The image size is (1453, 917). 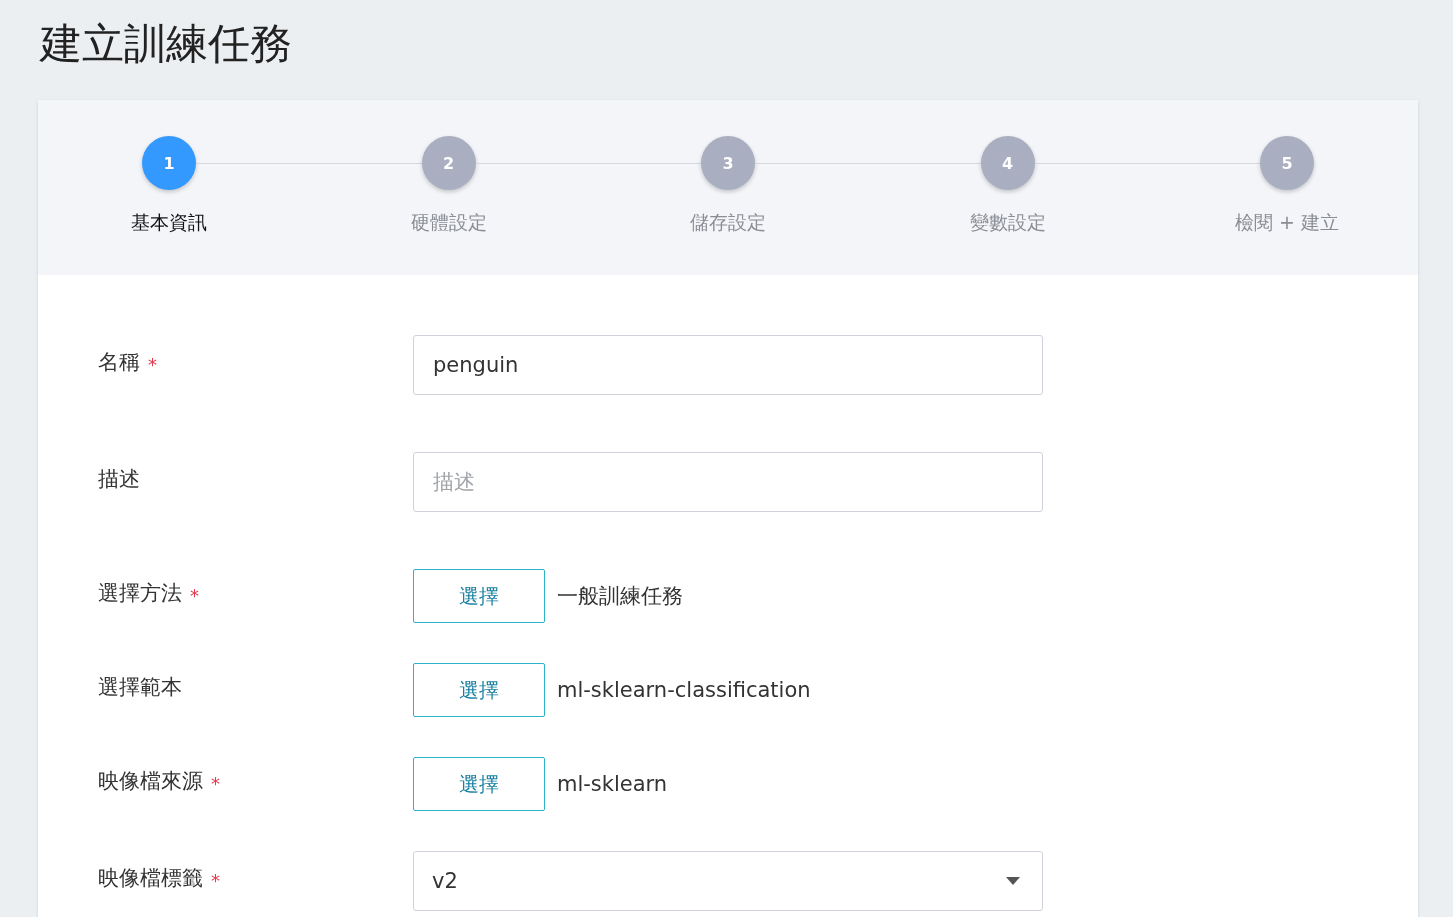 I want to click on text-input: penguin, so click(x=728, y=365).